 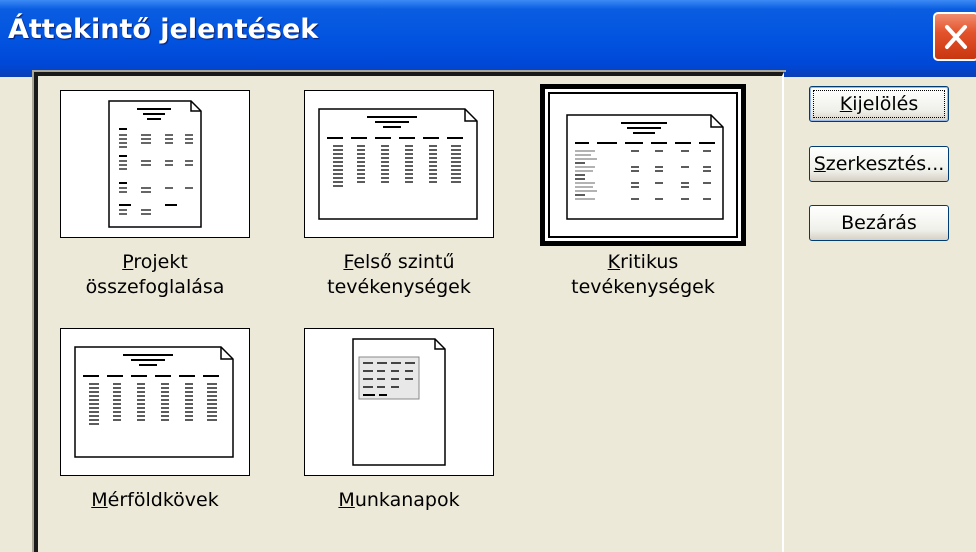 I want to click on report-label: Projekt összefoglalása, so click(x=155, y=274).